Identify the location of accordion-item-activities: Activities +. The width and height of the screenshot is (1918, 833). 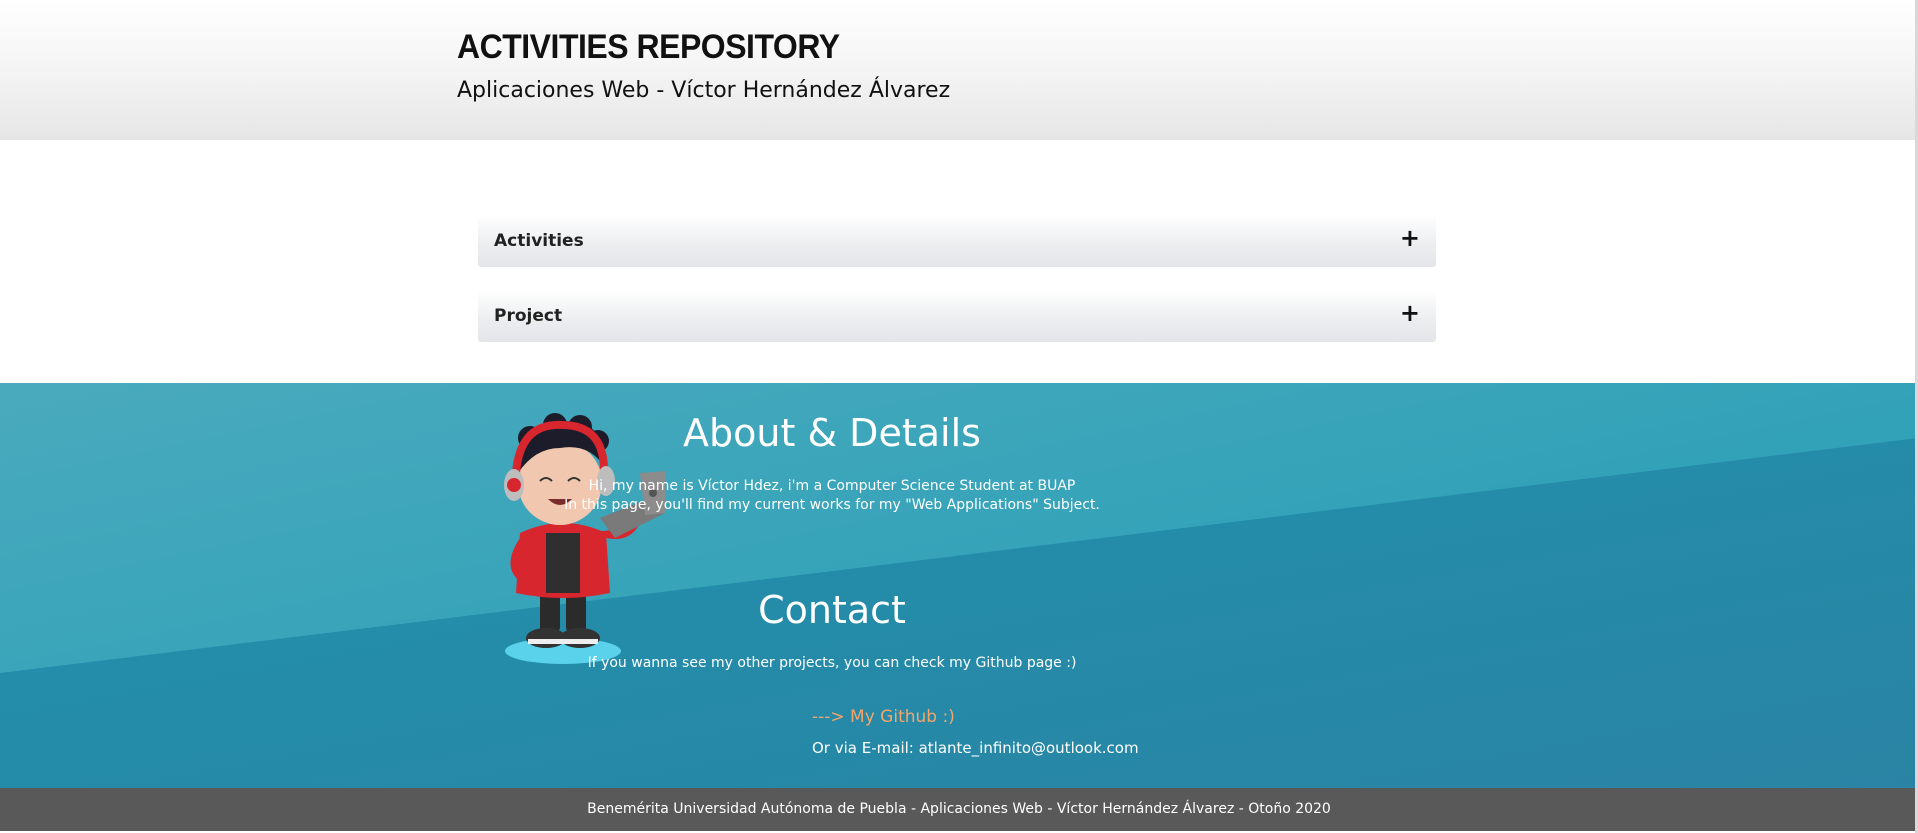
(957, 241).